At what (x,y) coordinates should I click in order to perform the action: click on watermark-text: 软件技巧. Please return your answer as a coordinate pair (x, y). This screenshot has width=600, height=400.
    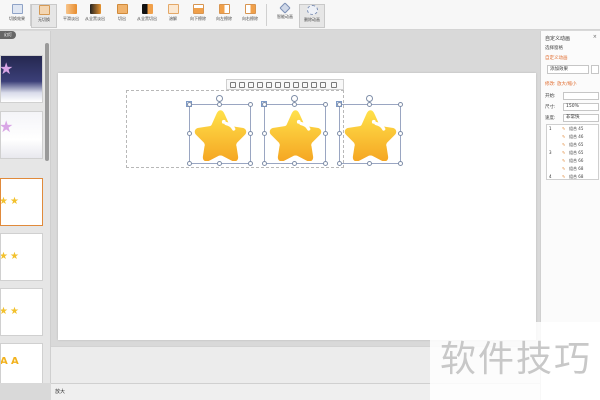
    Looking at the image, I should click on (516, 359).